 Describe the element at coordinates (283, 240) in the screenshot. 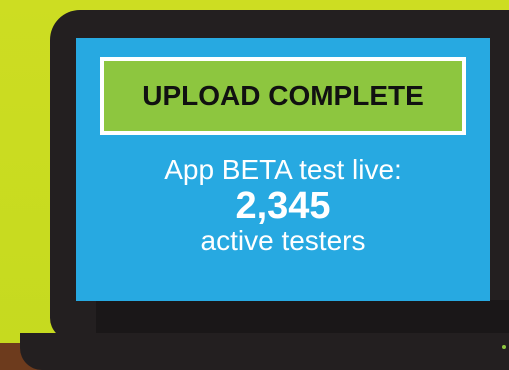

I see `active-tester-label: active testers` at that location.